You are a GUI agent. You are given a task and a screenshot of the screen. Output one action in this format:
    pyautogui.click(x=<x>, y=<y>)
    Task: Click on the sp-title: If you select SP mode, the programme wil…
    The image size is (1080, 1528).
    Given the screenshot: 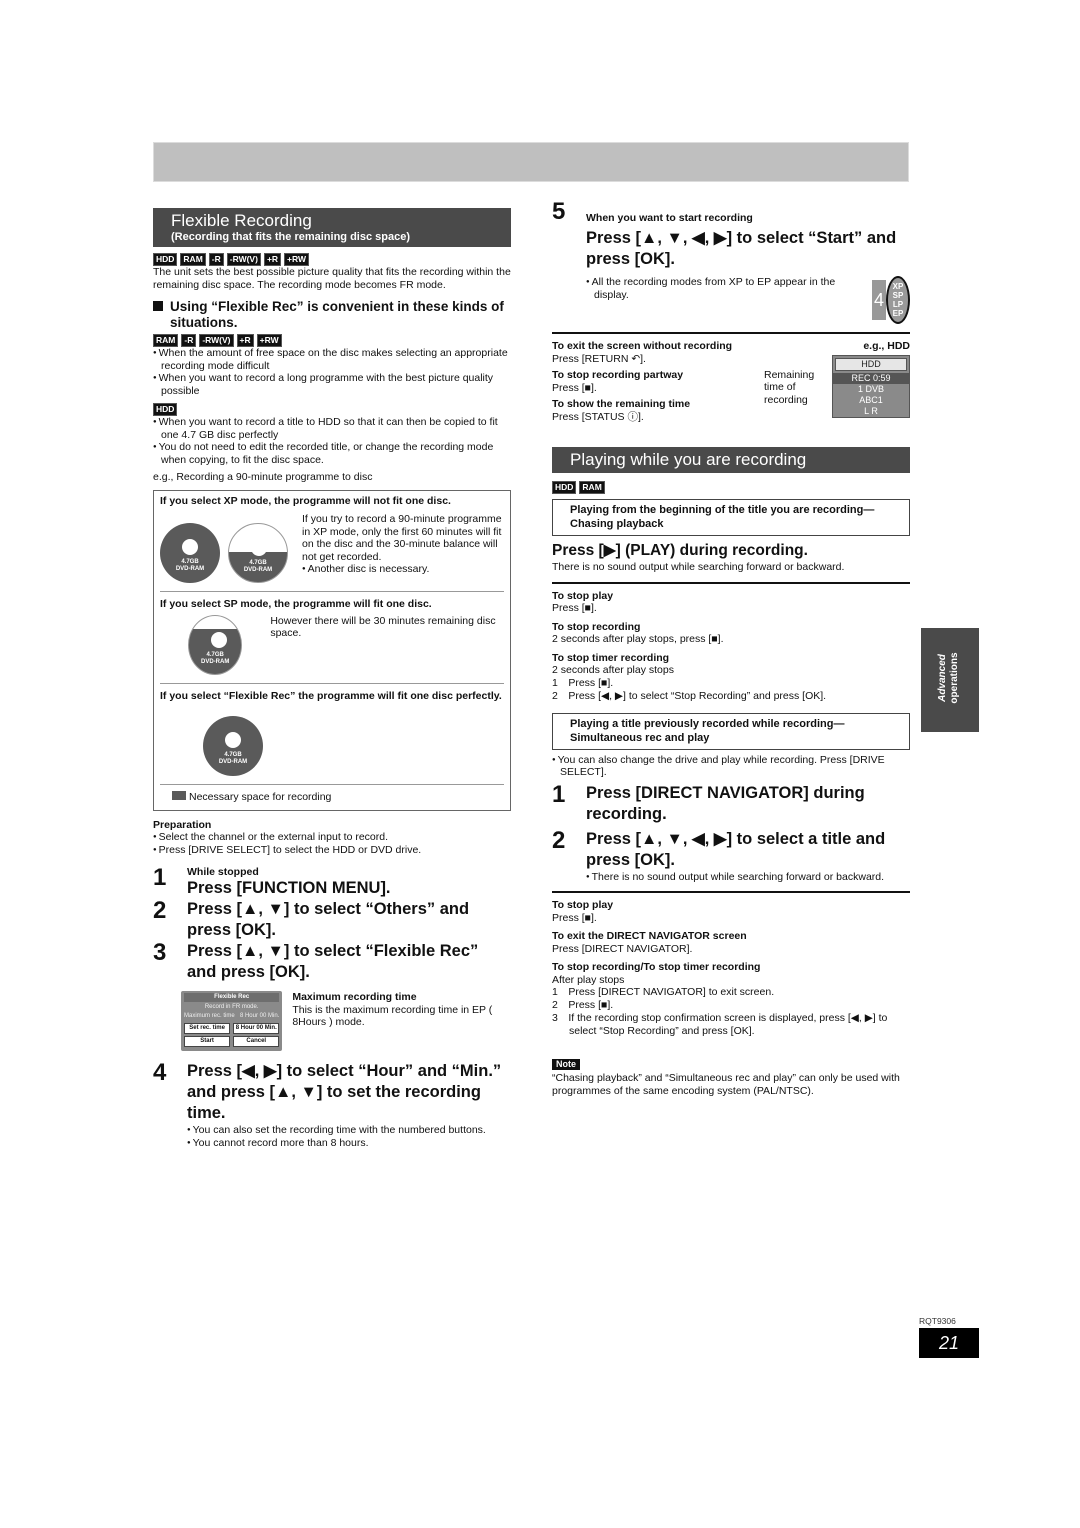 What is the action you would take?
    pyautogui.click(x=296, y=604)
    